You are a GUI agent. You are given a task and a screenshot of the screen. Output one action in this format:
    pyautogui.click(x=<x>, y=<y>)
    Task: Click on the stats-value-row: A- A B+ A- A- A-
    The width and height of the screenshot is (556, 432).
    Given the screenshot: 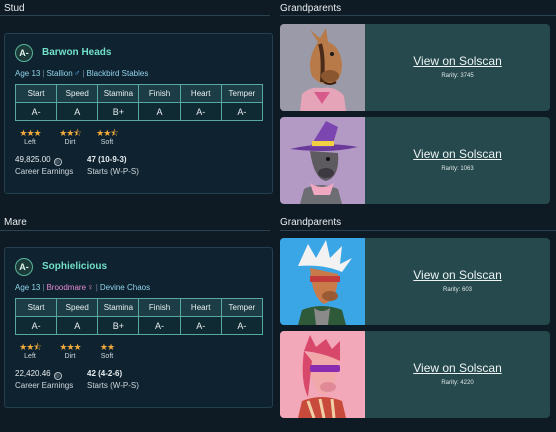 What is the action you would take?
    pyautogui.click(x=139, y=325)
    